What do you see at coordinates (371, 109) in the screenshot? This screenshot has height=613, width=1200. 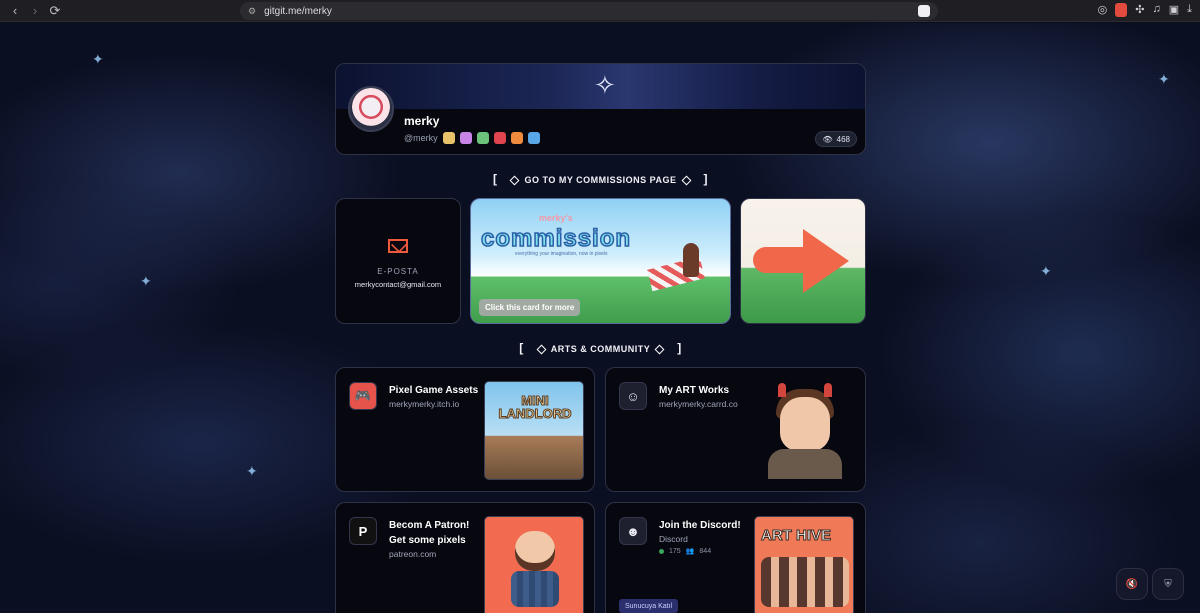 I see `avatar` at bounding box center [371, 109].